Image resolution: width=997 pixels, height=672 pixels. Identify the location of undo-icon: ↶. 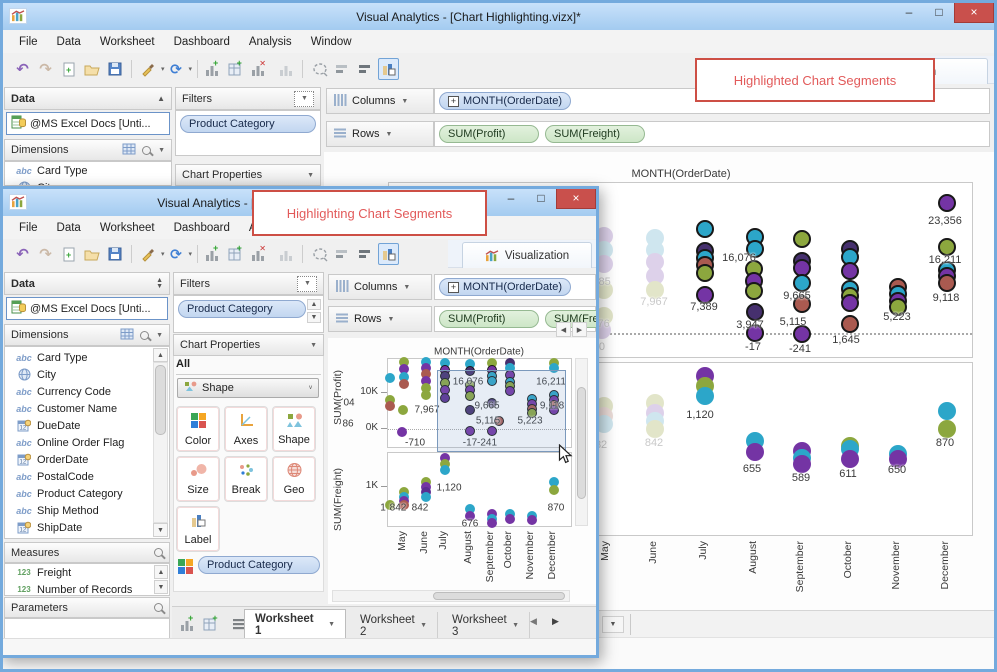
(22, 69).